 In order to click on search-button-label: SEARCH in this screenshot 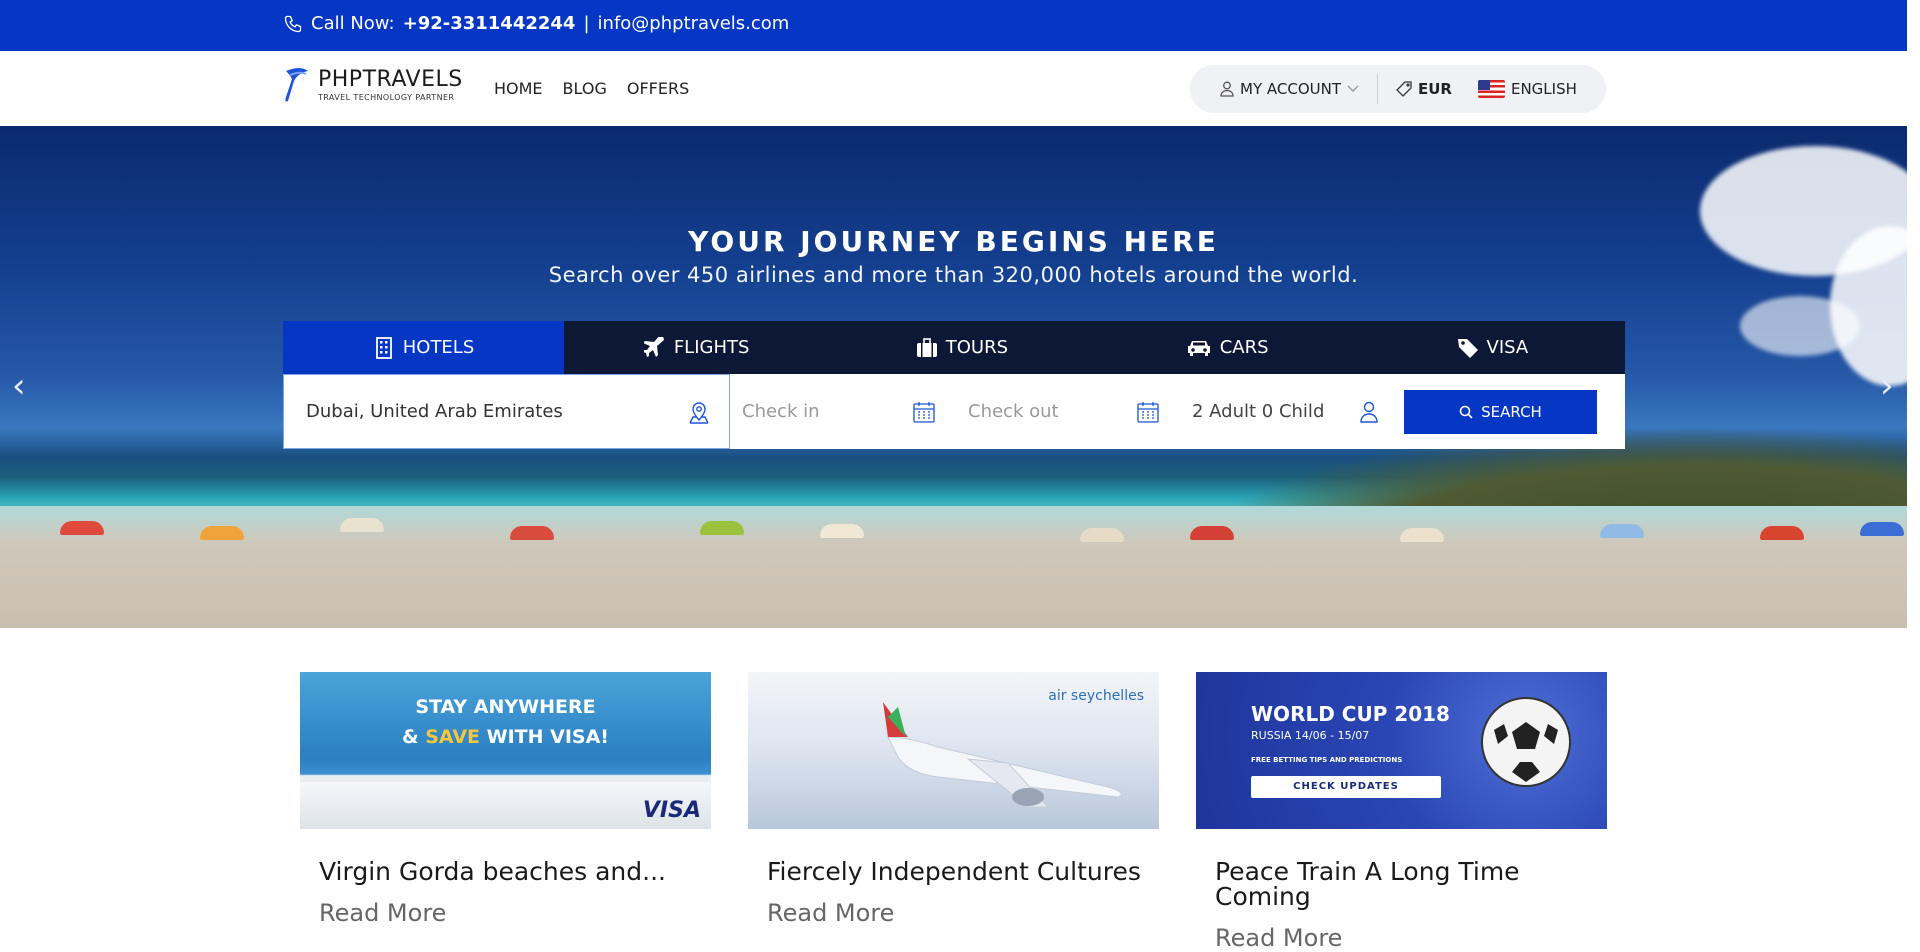, I will do `click(1511, 411)`.